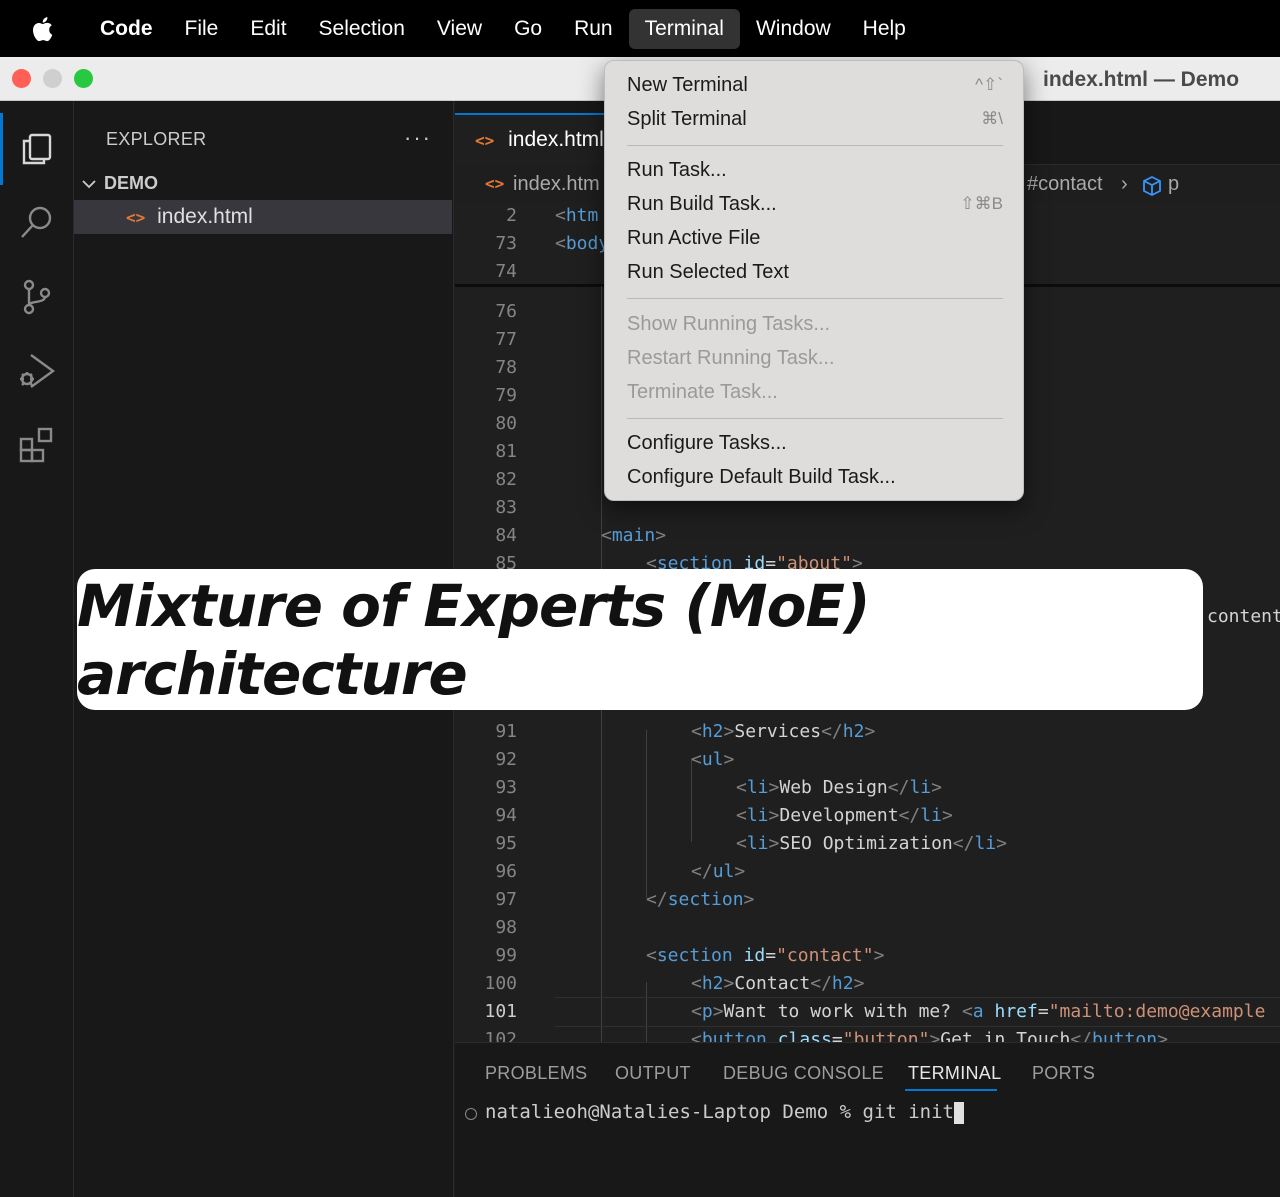 Image resolution: width=1280 pixels, height=1197 pixels. Describe the element at coordinates (633, 535) in the screenshot. I see `code-token: main` at that location.